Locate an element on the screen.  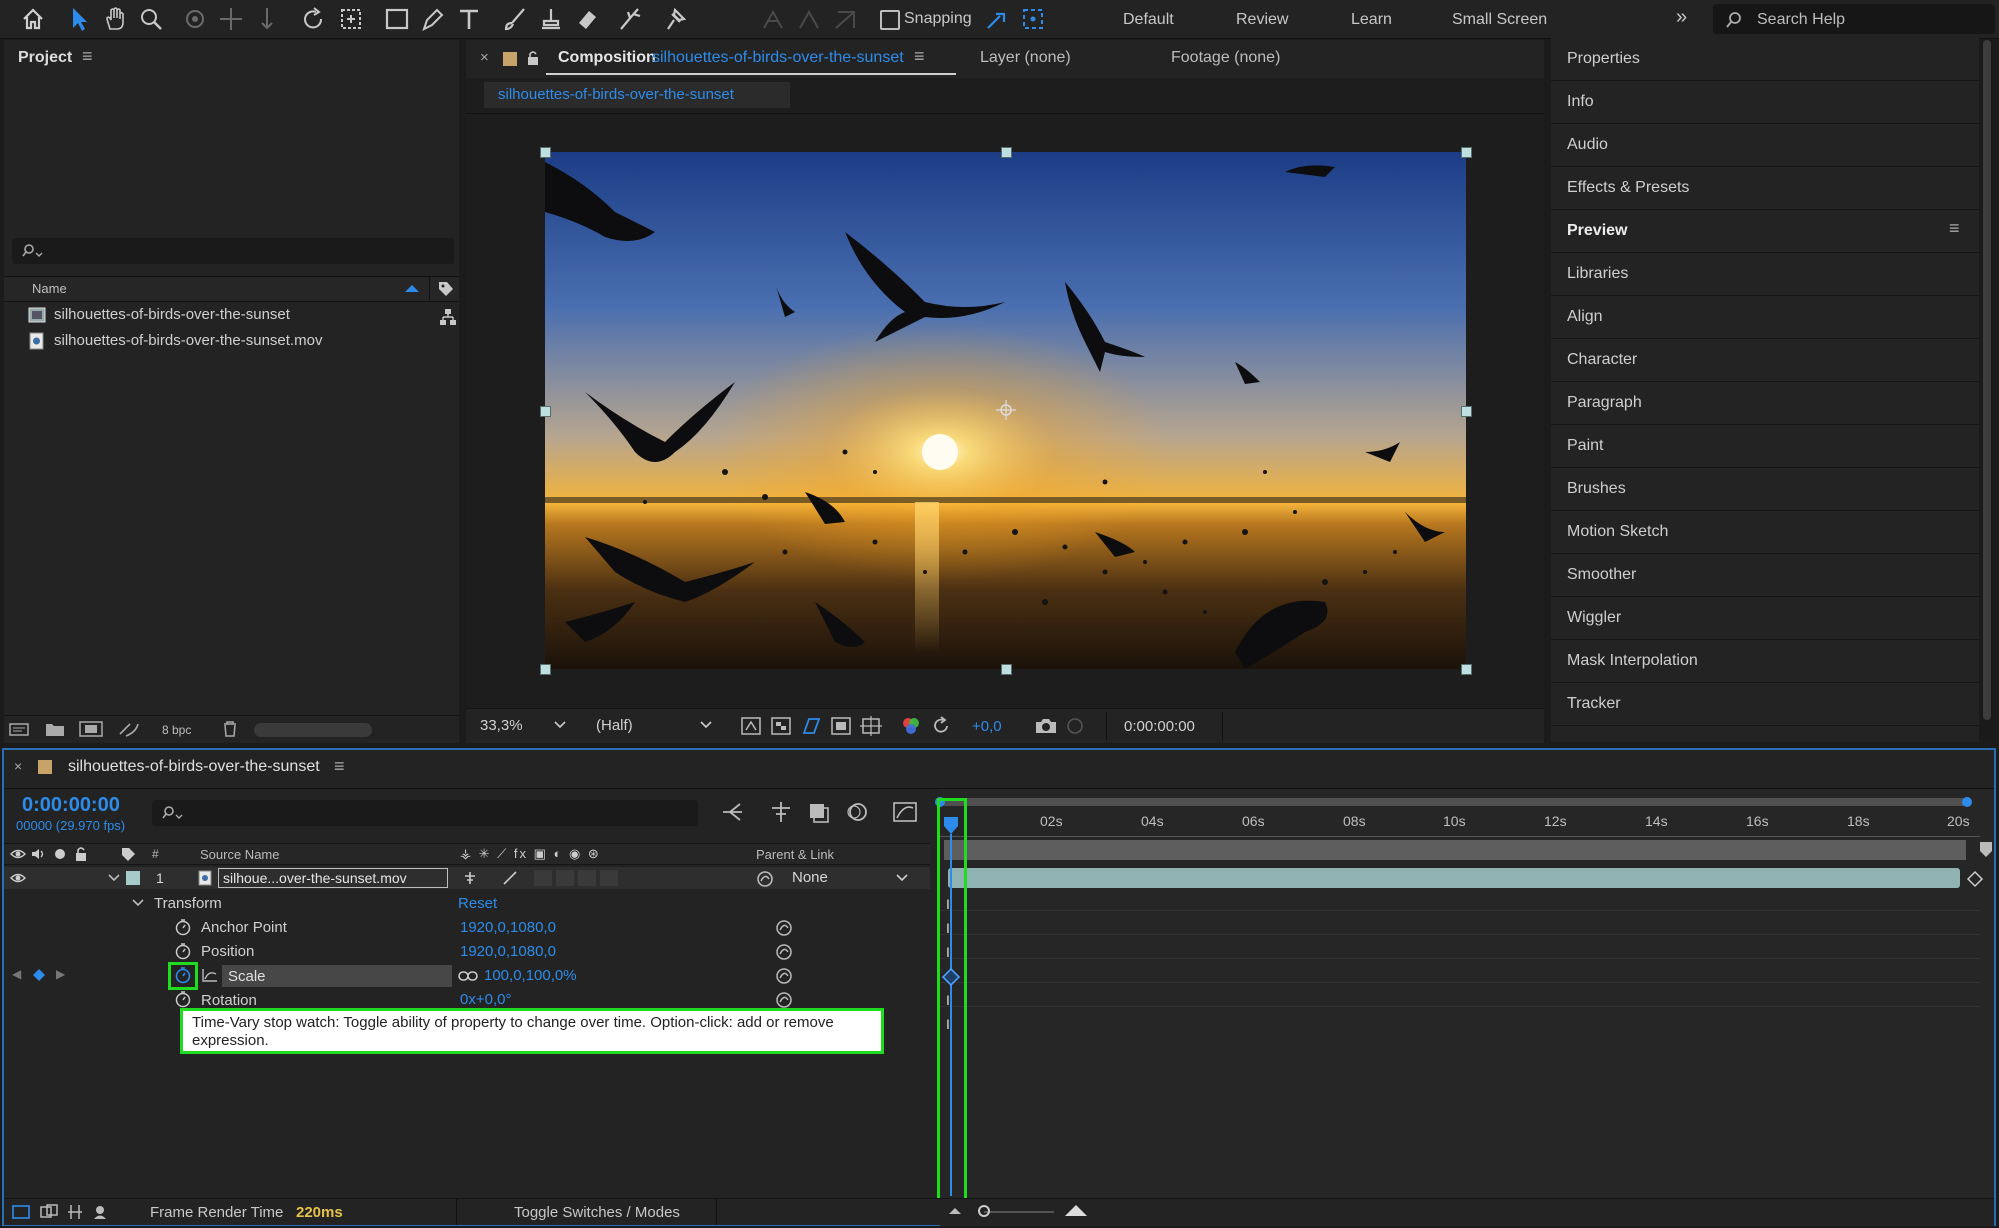
comp-time-range-bar is located at coordinates (1455, 850).